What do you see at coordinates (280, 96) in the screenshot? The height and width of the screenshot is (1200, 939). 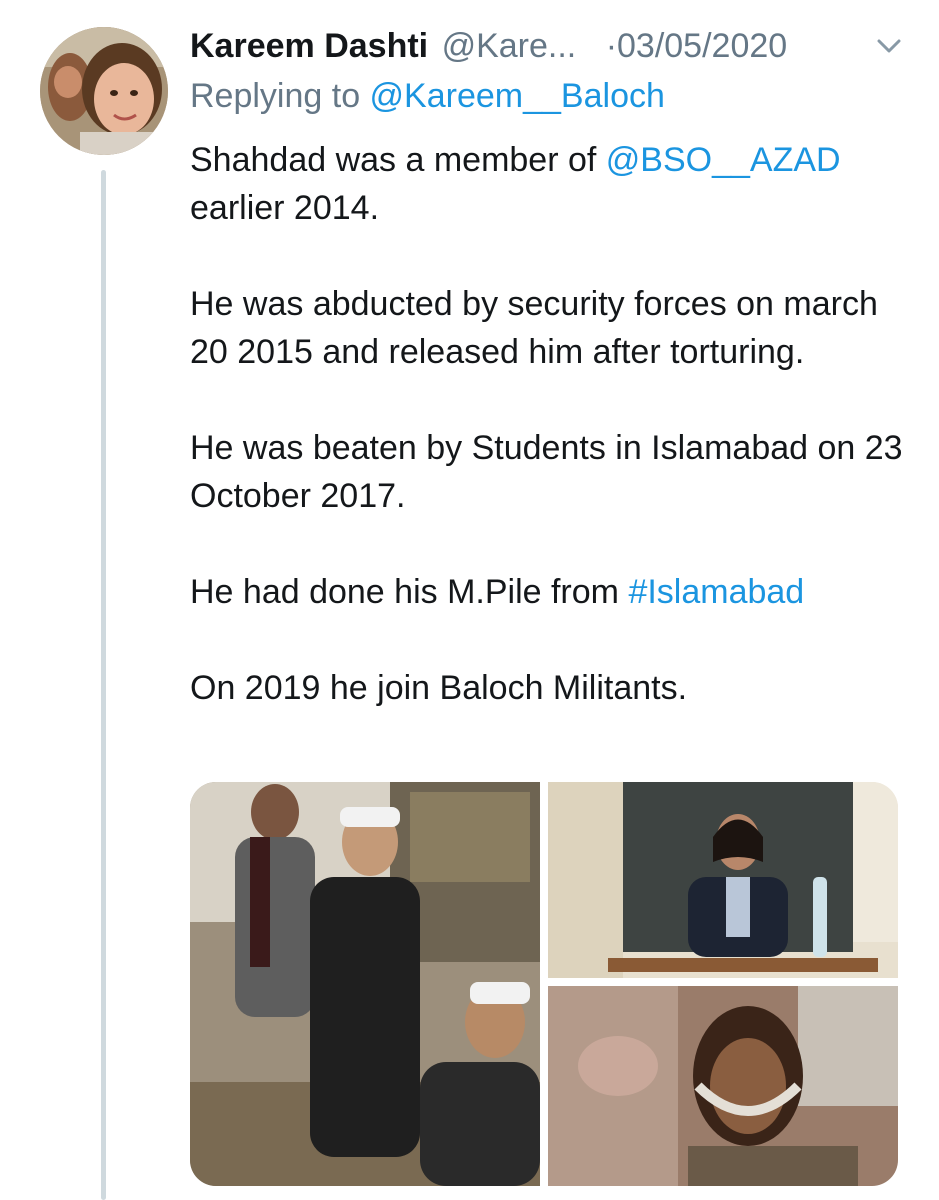 I see `replying-to-label: Replying to` at bounding box center [280, 96].